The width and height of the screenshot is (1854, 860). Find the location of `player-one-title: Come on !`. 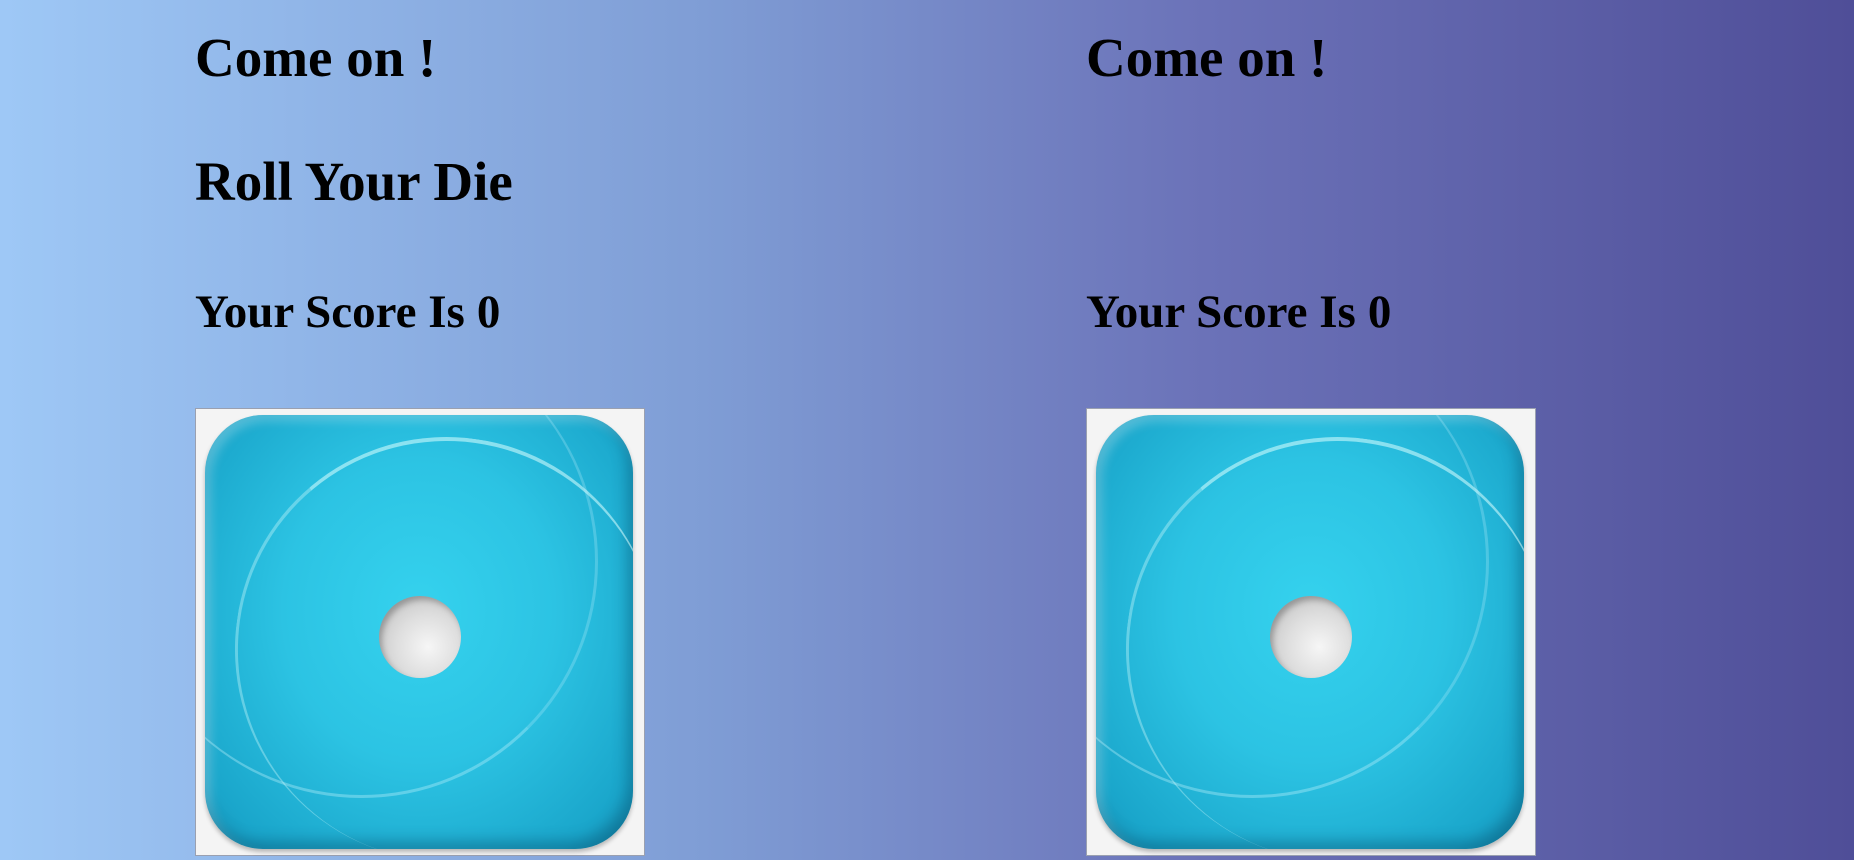

player-one-title: Come on ! is located at coordinates (316, 57).